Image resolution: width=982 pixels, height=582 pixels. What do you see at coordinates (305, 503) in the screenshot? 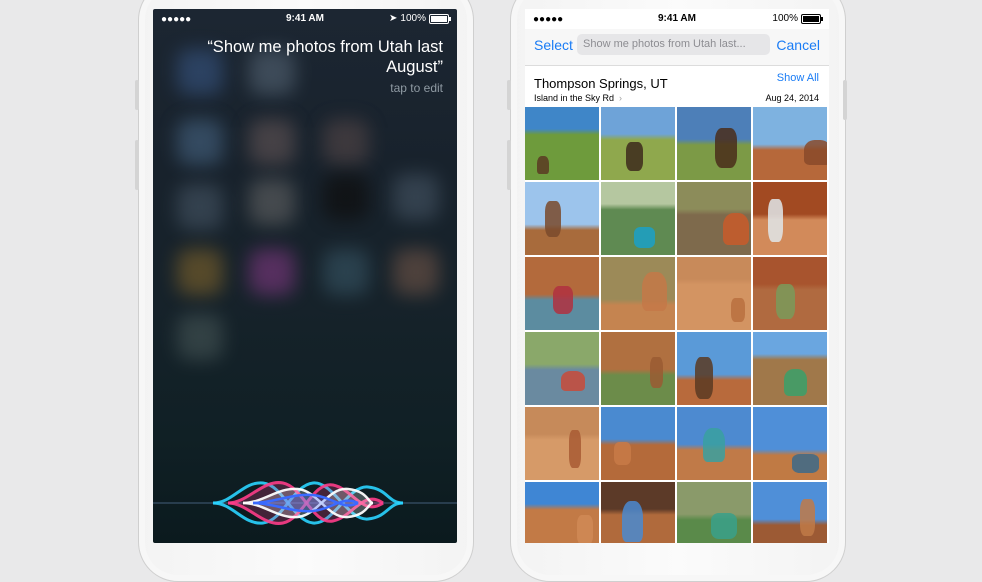
I see `siri-waveform` at bounding box center [305, 503].